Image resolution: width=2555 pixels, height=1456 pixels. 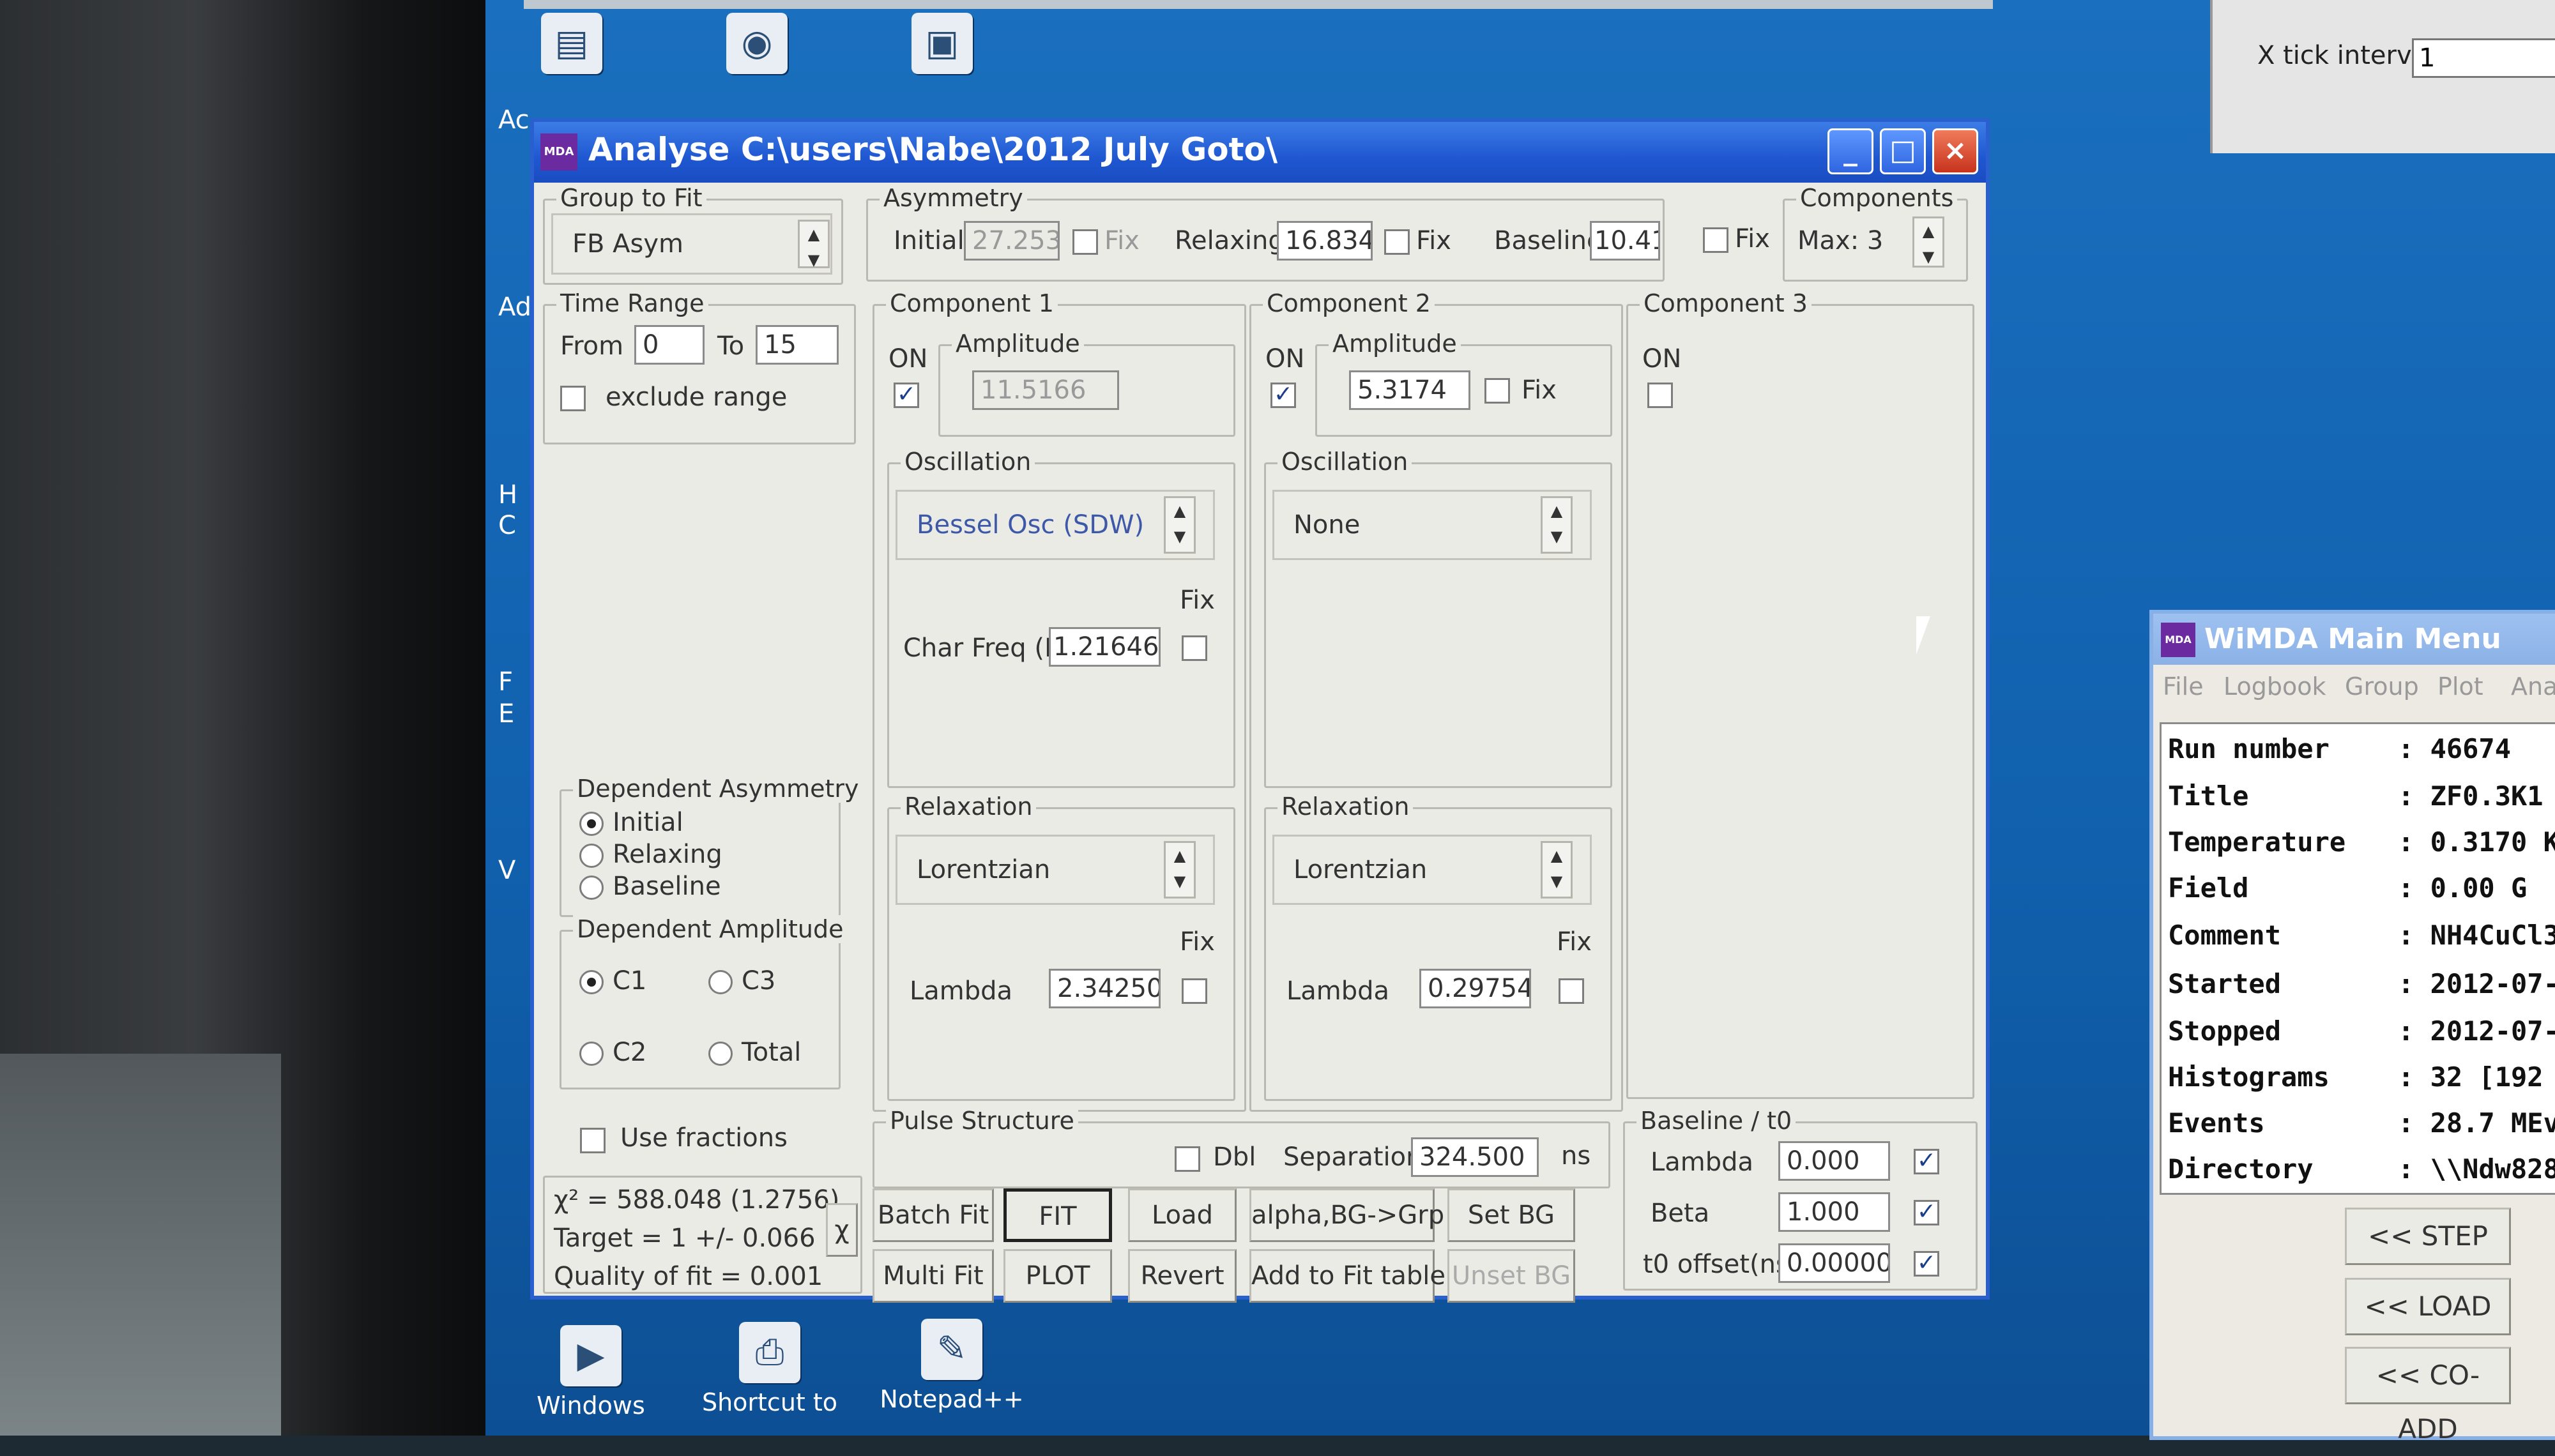 What do you see at coordinates (591, 888) in the screenshot?
I see `dep-asym-baseline-radio` at bounding box center [591, 888].